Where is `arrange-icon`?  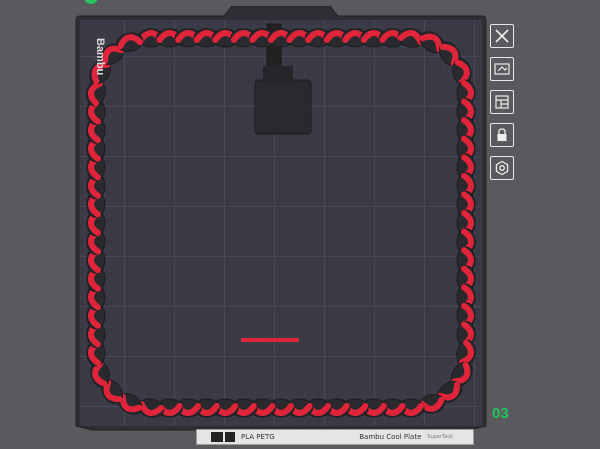
arrange-icon is located at coordinates (502, 102).